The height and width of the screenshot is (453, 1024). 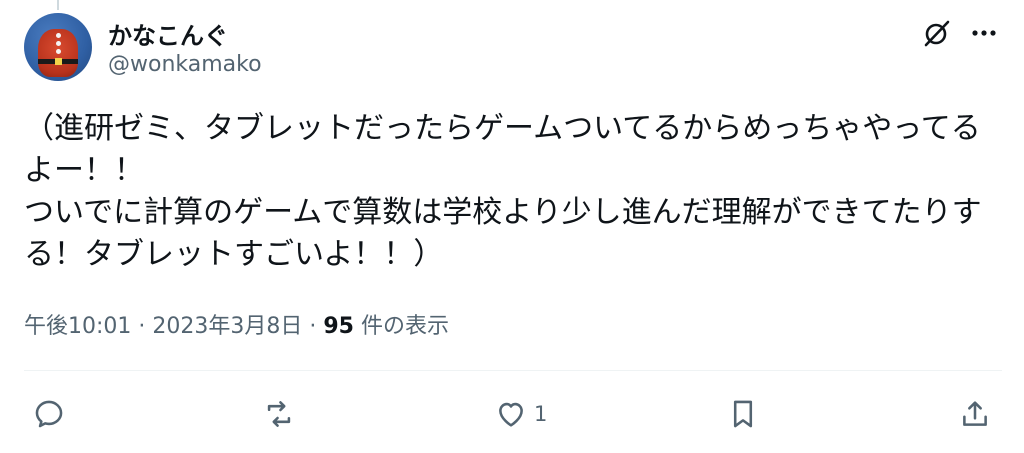 I want to click on bookmark-button, so click(x=743, y=414).